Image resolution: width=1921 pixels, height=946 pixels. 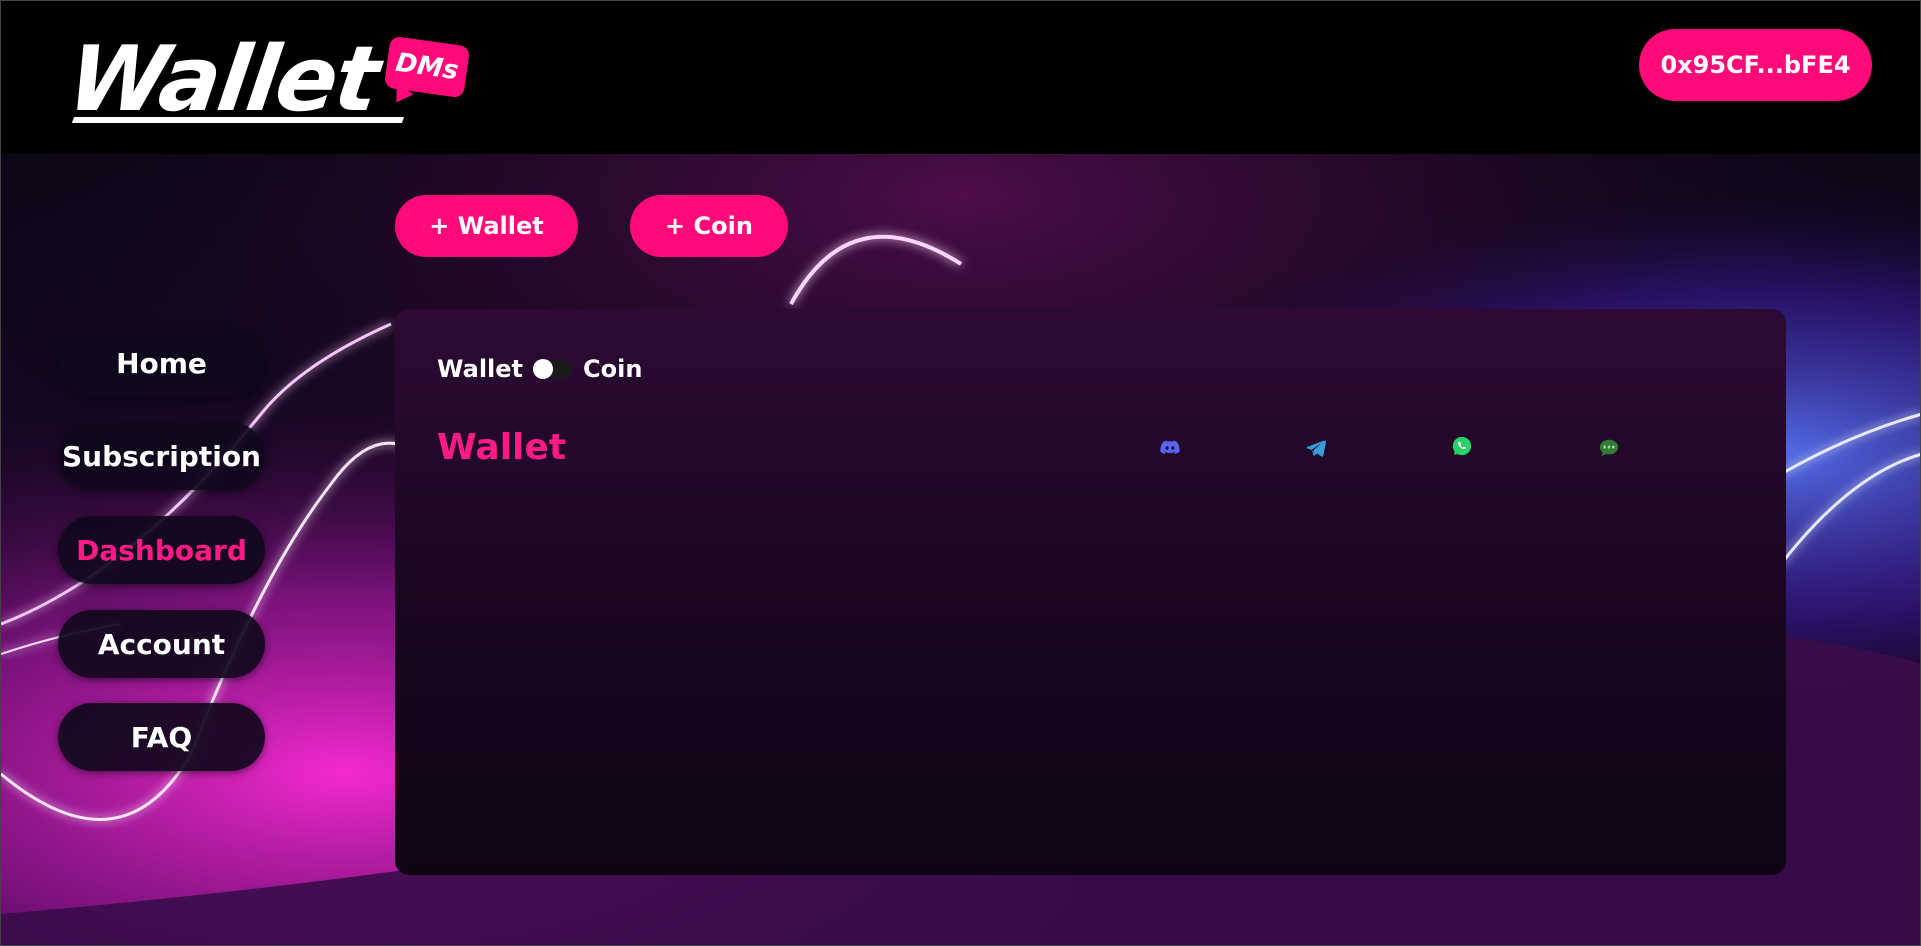 I want to click on sidebar-item-dashboard: Dashboard, so click(x=161, y=550).